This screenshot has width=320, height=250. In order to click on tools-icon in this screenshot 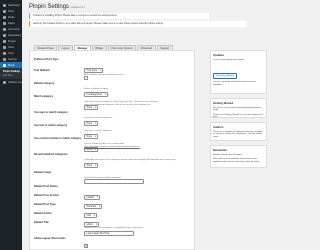, I will do `click(4, 53)`.